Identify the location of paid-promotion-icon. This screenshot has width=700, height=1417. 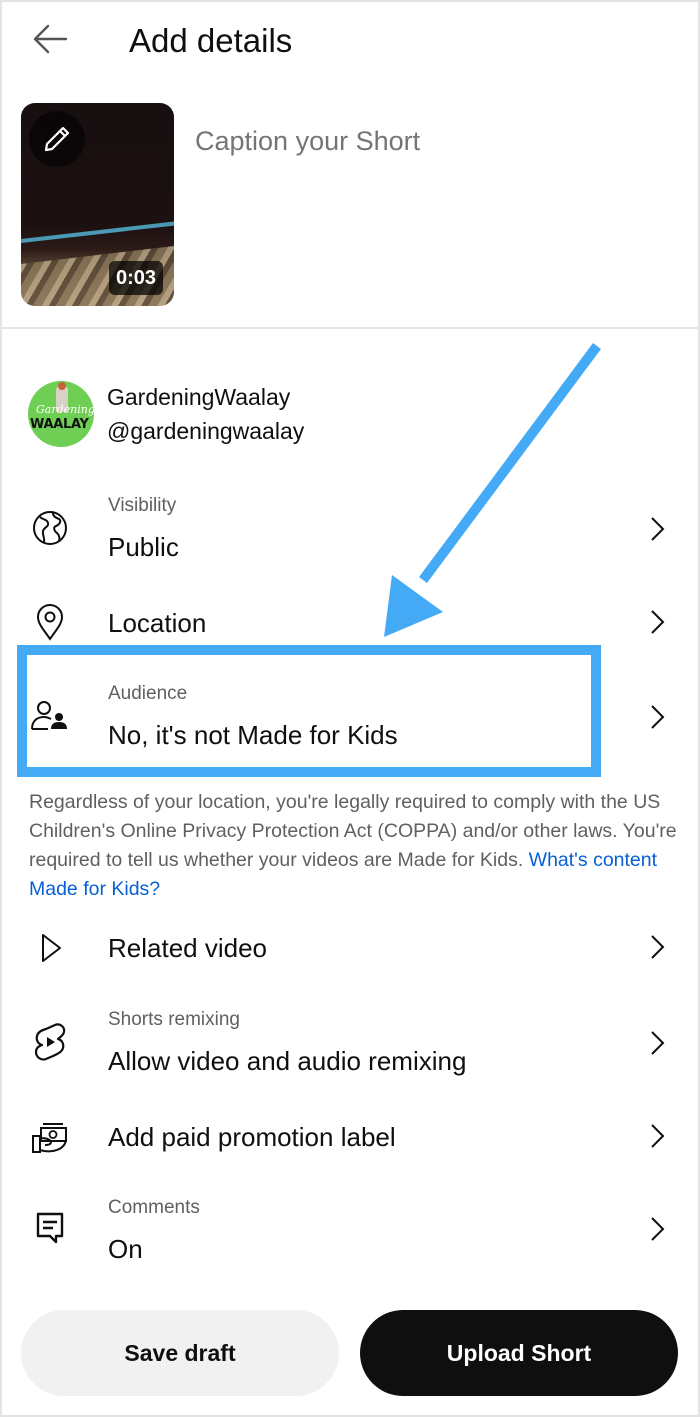
(50, 1138).